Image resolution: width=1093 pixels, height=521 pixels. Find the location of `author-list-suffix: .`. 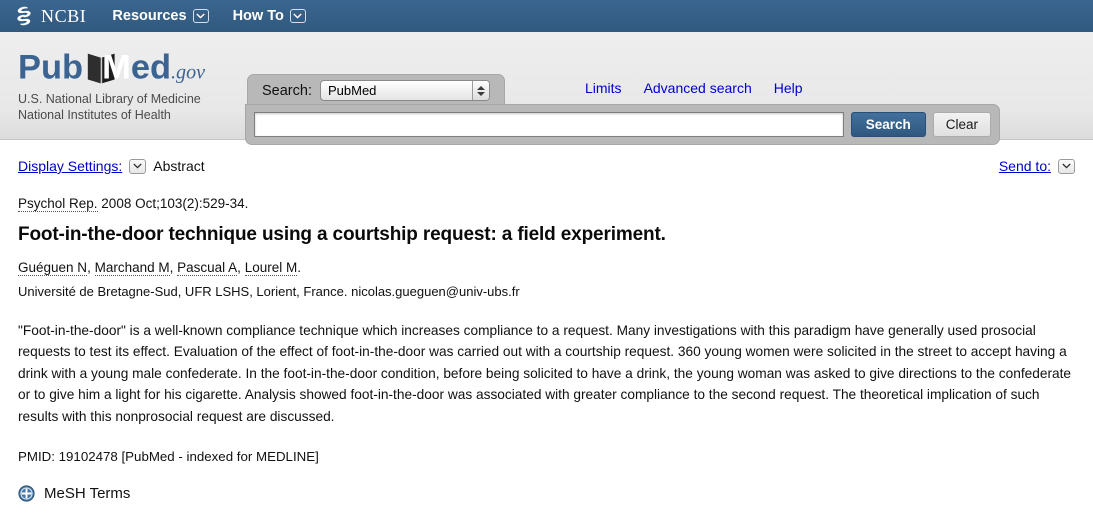

author-list-suffix: . is located at coordinates (299, 267).